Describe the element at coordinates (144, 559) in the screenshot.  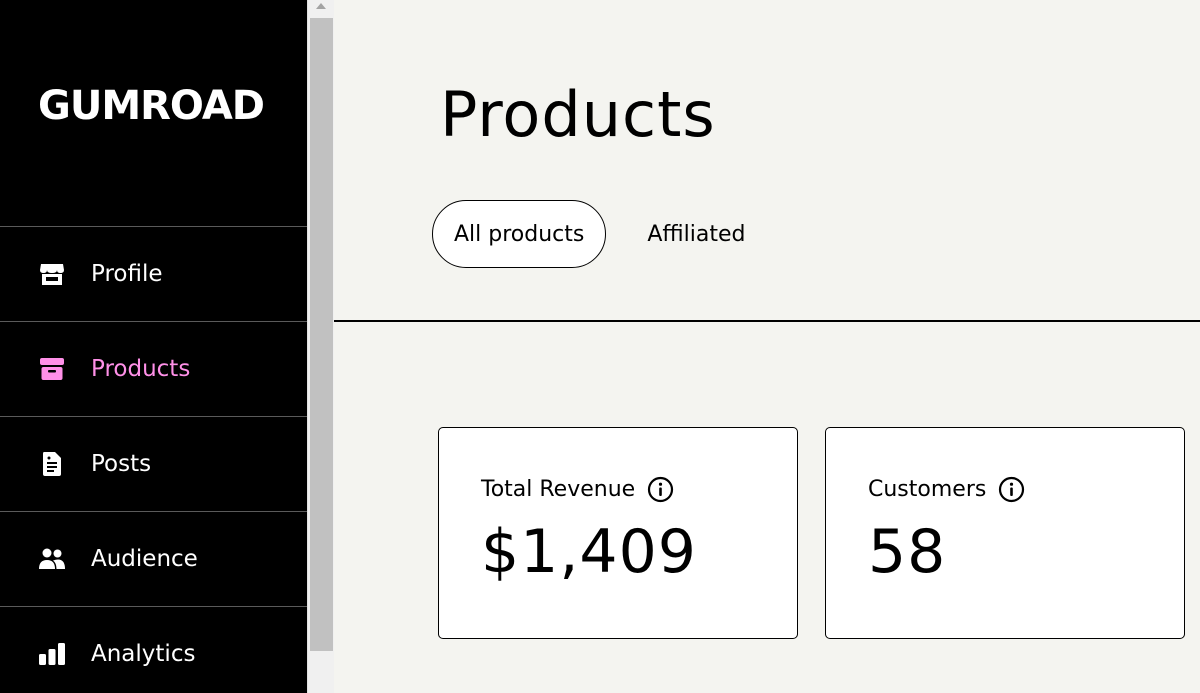
I see `sidebar-item-label: Audience` at that location.